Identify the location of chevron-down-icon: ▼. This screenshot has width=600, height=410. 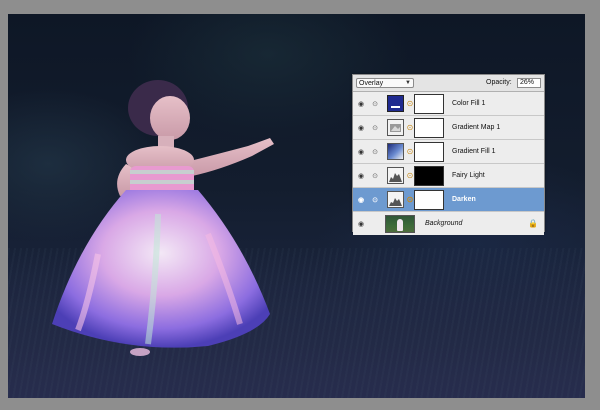
(408, 83).